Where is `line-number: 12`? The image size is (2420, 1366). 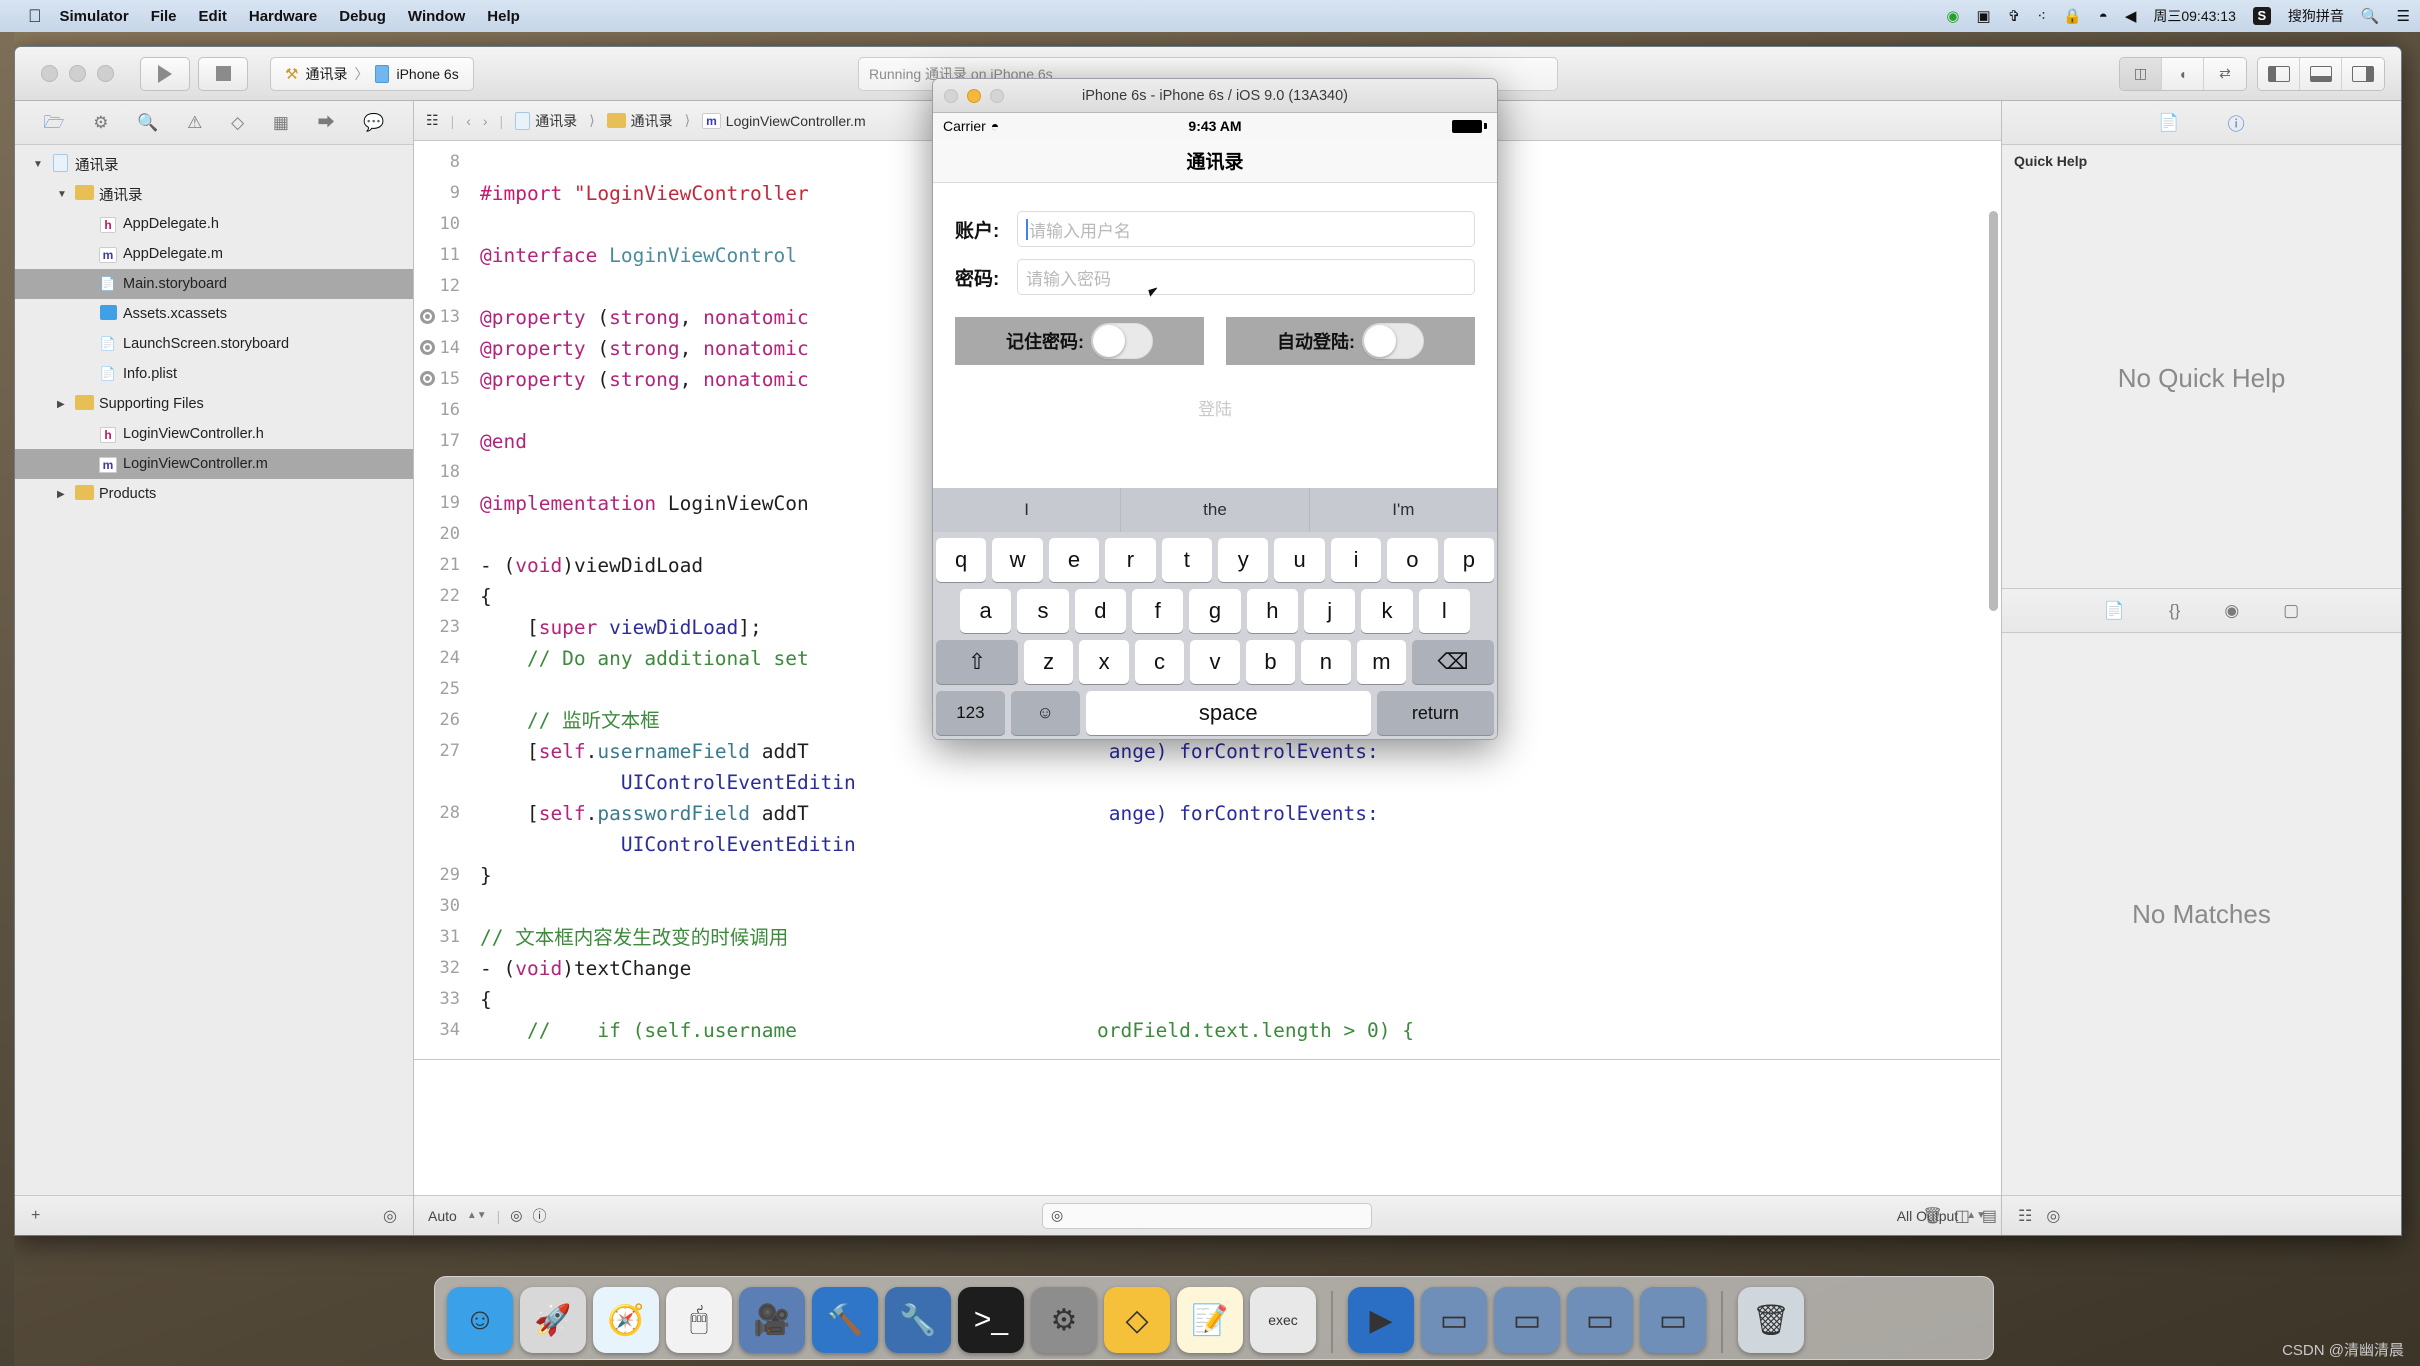
line-number: 12 is located at coordinates (443, 286).